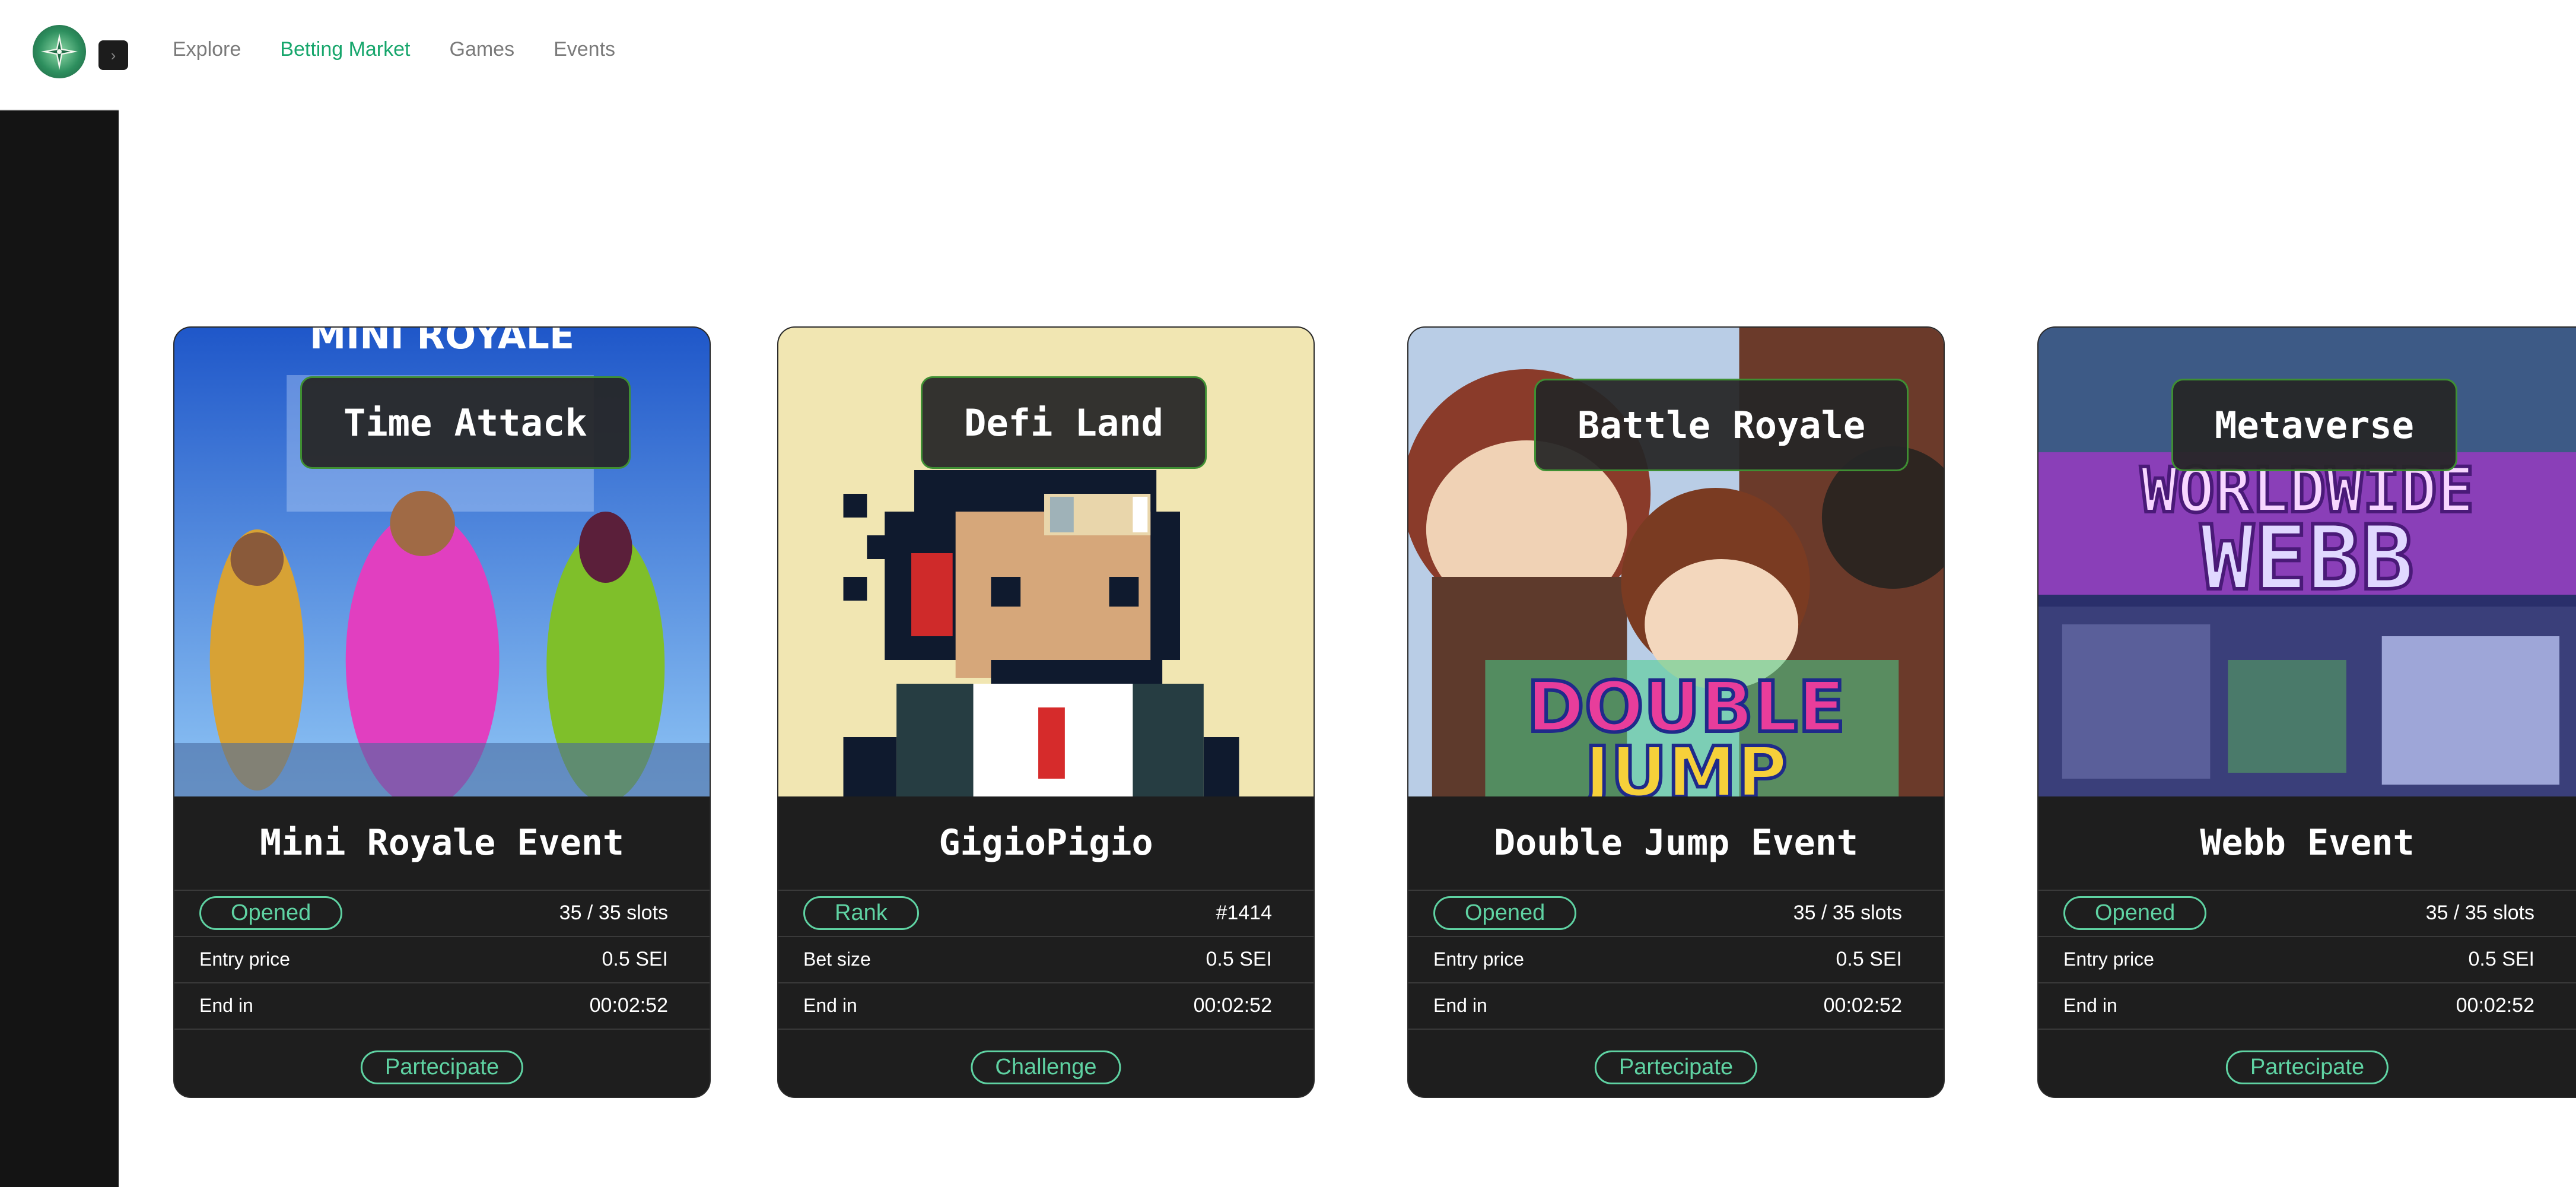 This screenshot has height=1187, width=2576. Describe the element at coordinates (1046, 1067) in the screenshot. I see `challenge-button: Challenge` at that location.